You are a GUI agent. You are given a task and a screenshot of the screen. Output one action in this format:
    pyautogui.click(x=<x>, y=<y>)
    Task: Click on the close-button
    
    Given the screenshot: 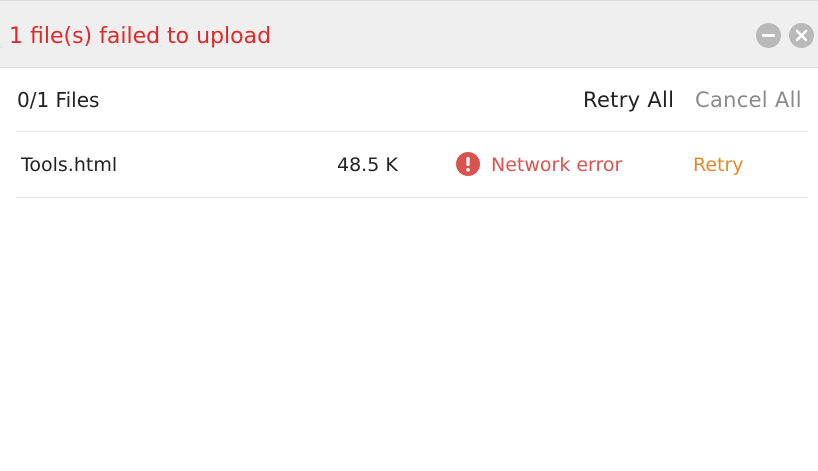 What is the action you would take?
    pyautogui.click(x=801, y=35)
    